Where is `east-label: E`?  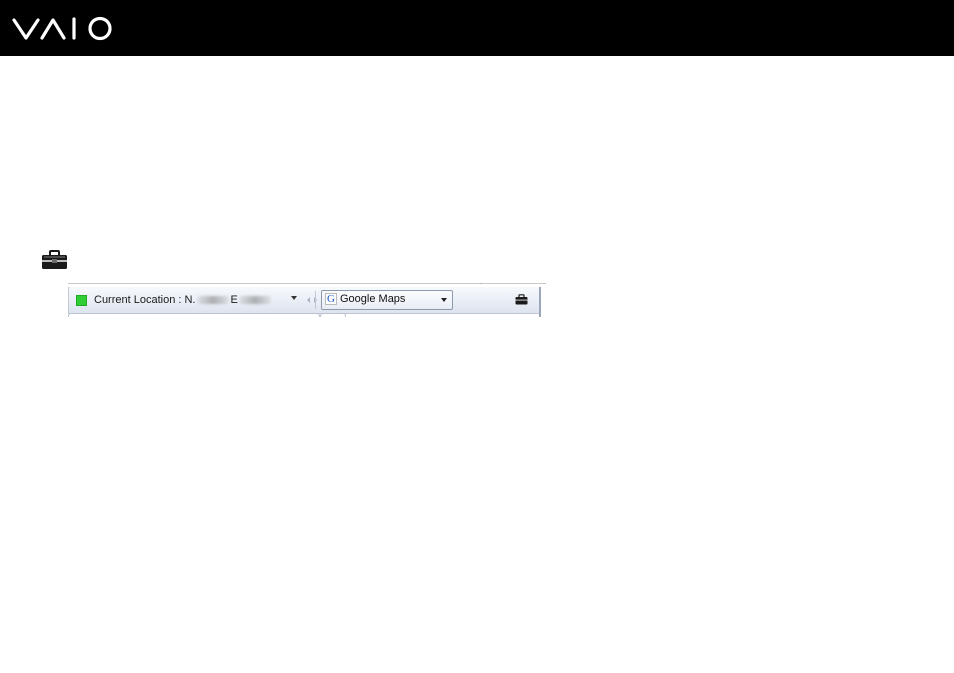 east-label: E is located at coordinates (234, 300).